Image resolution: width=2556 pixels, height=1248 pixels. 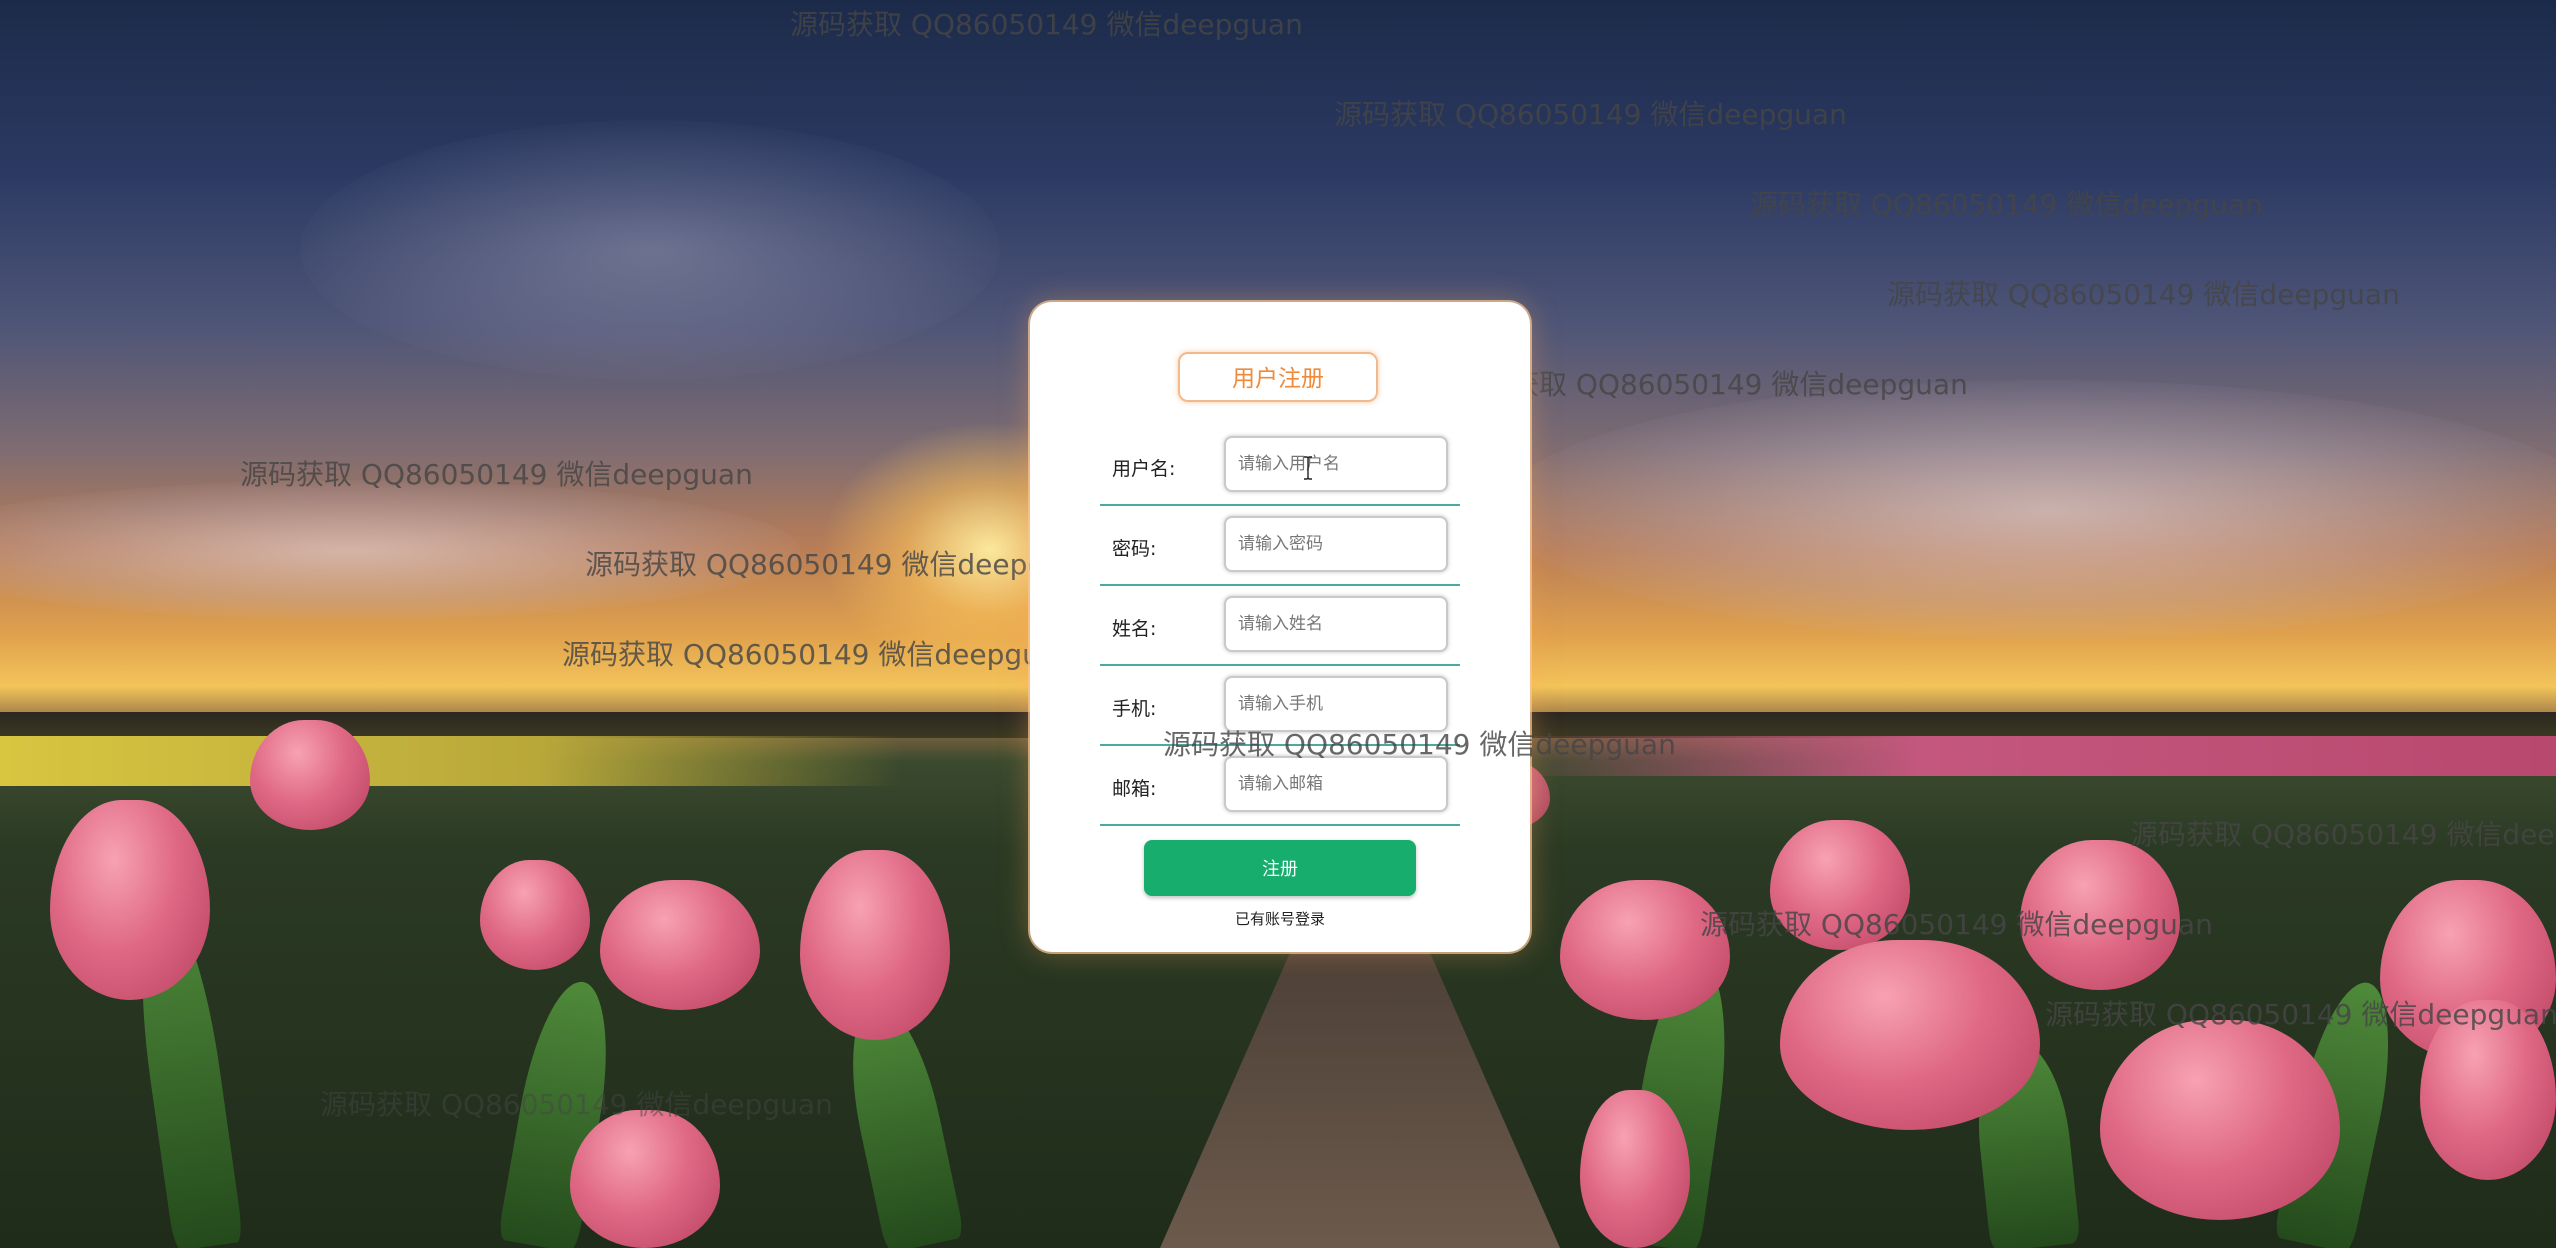 What do you see at coordinates (1278, 377) in the screenshot?
I see `register-title: 用户注册` at bounding box center [1278, 377].